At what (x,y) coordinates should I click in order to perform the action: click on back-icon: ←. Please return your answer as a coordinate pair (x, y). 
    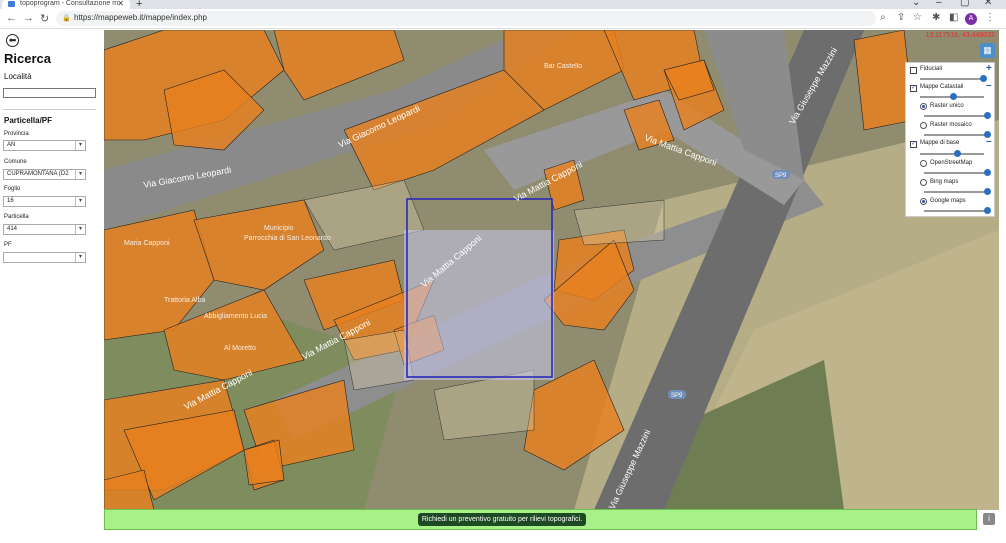
    Looking at the image, I should click on (11, 18).